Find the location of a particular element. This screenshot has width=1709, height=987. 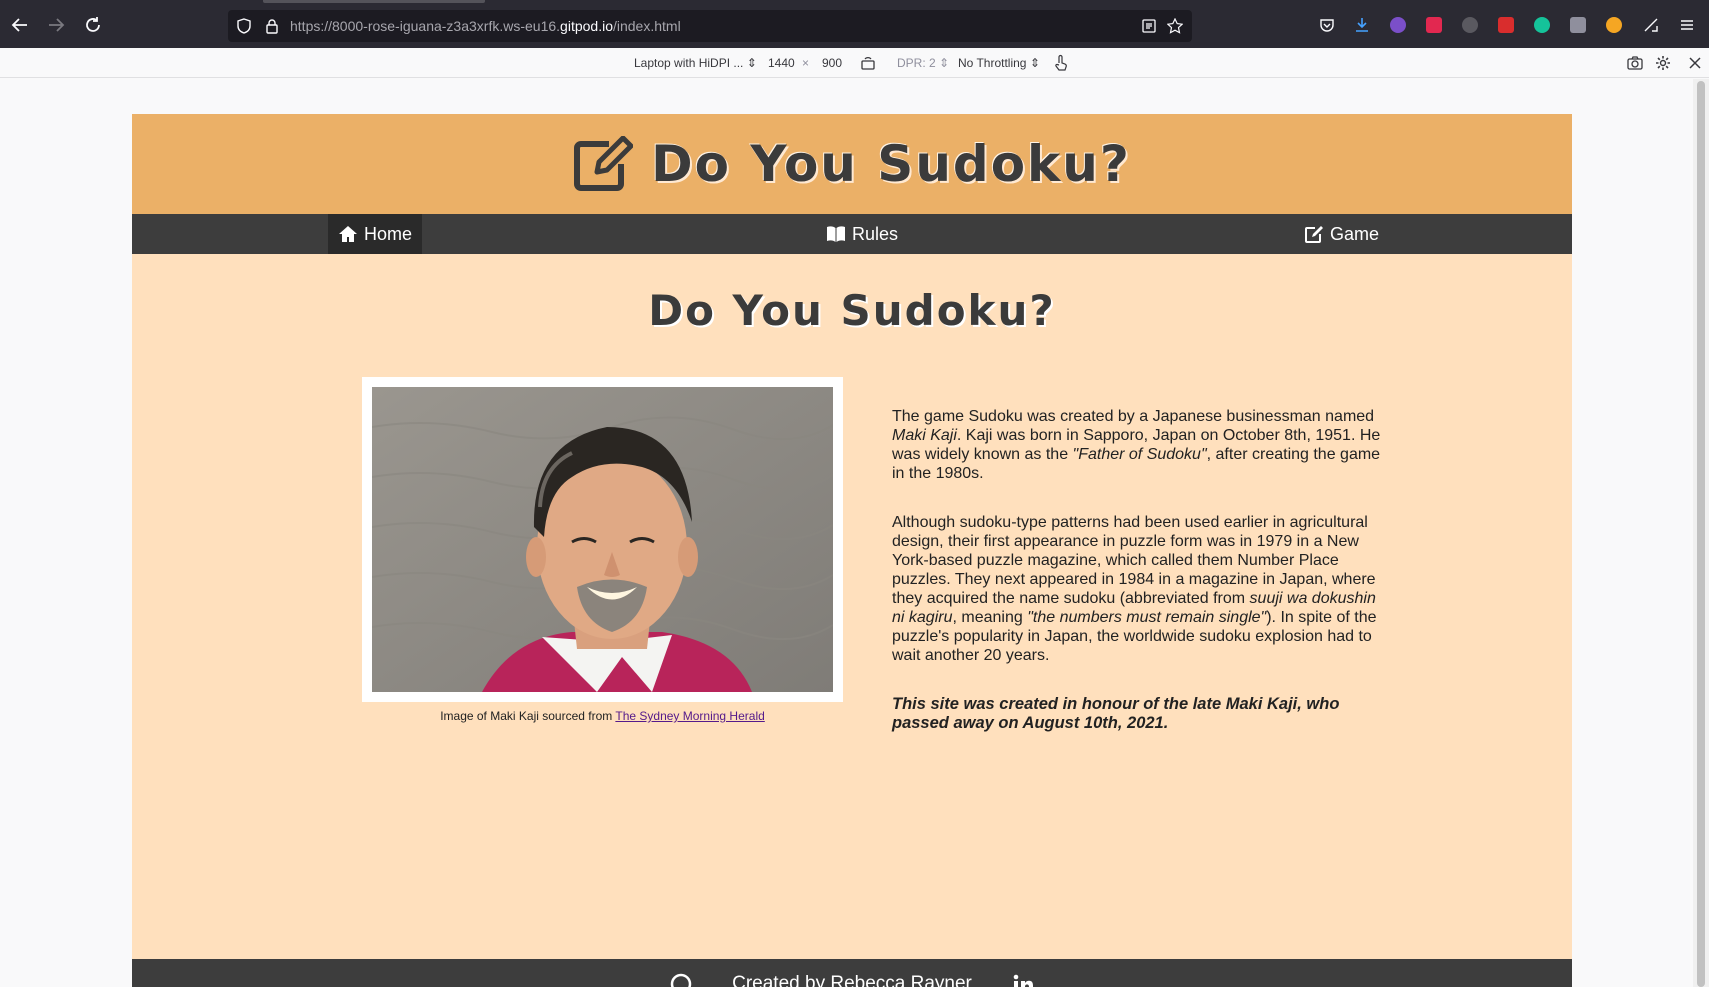

url-suffix: /index.html is located at coordinates (646, 26).